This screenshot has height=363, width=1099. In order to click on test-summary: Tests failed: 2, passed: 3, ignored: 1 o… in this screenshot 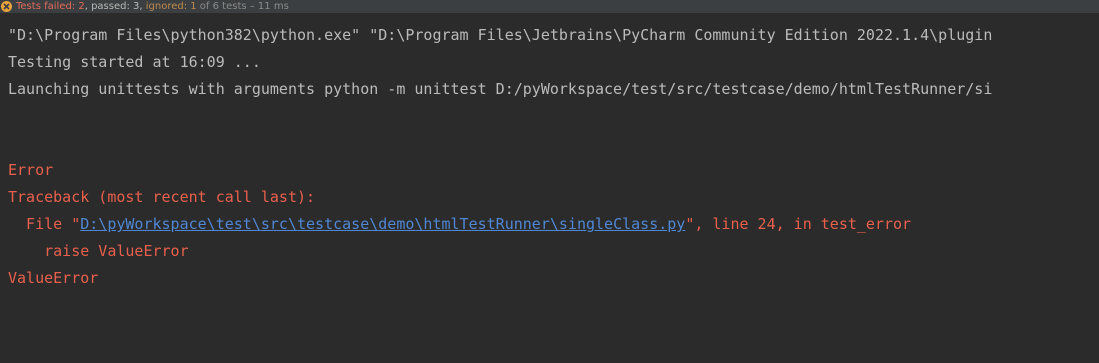, I will do `click(152, 6)`.